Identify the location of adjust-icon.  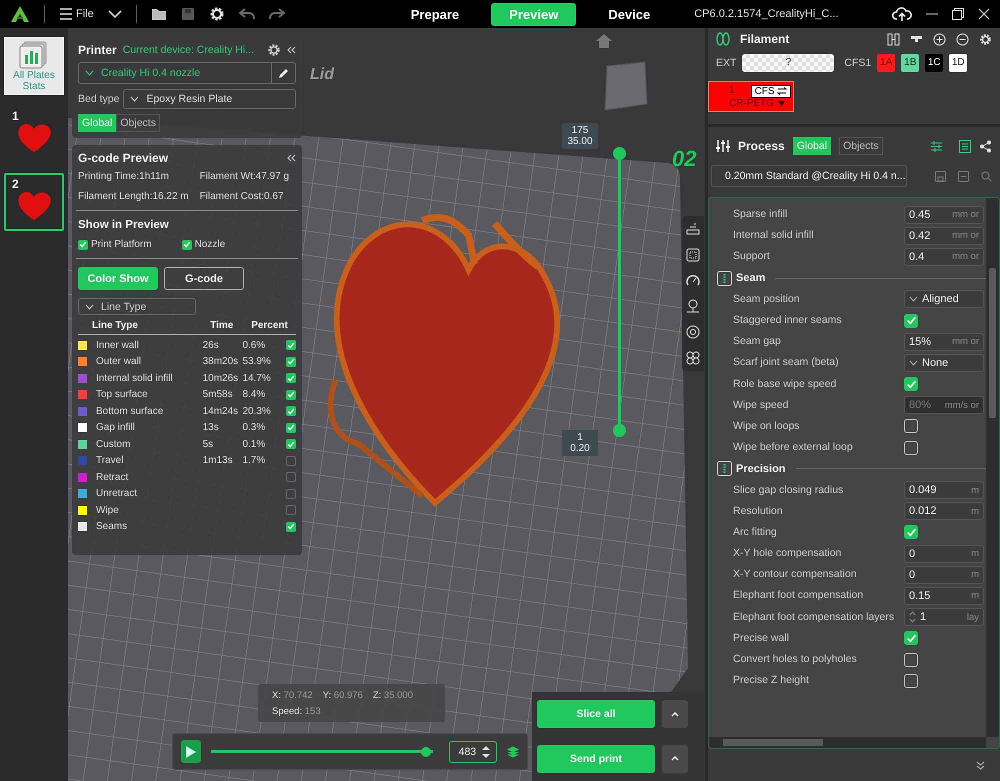
(936, 146).